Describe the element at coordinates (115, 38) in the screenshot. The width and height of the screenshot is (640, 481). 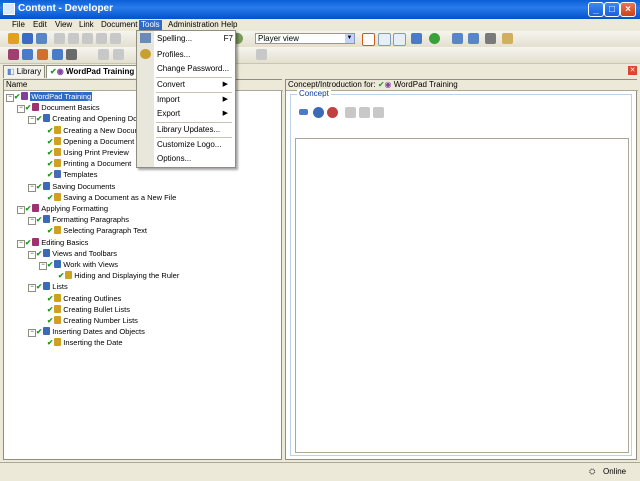
I see `undo-icon` at that location.